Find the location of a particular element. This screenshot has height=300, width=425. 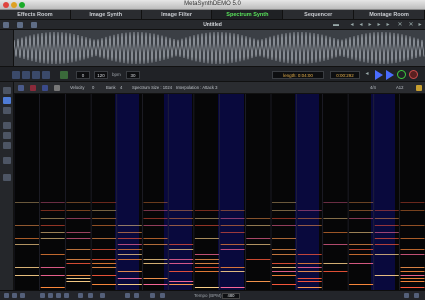

transport-field-c: 30 is located at coordinates (133, 75).